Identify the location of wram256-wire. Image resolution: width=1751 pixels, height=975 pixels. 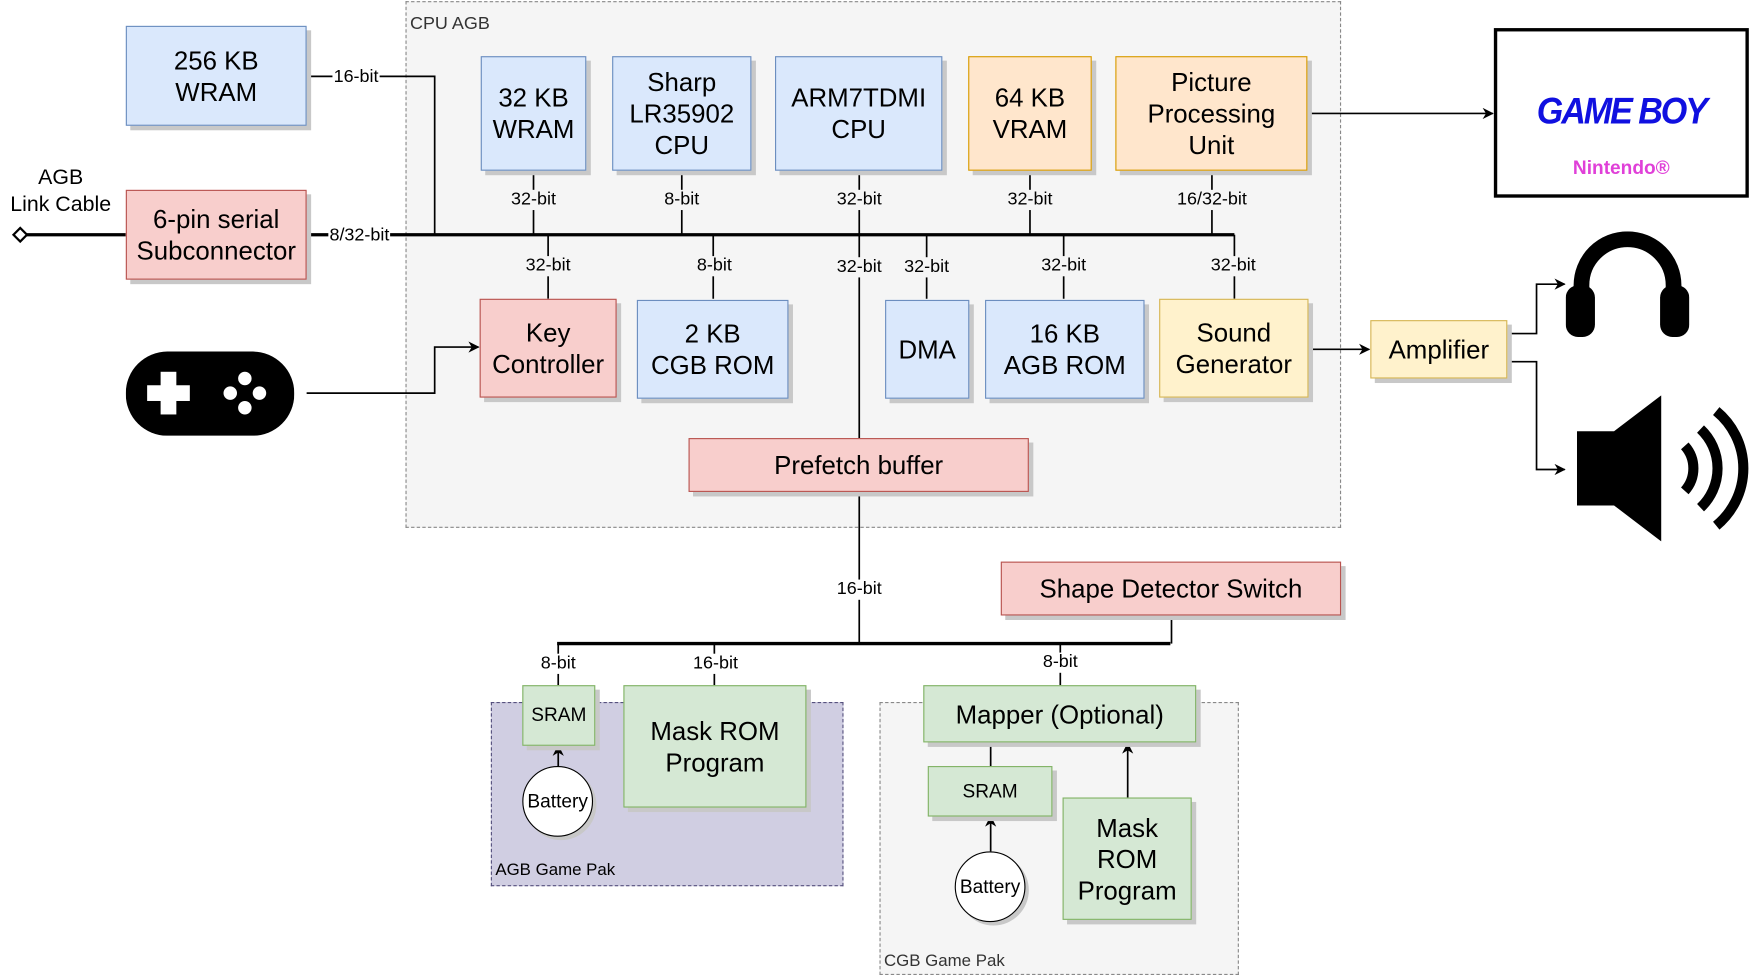
(371, 155).